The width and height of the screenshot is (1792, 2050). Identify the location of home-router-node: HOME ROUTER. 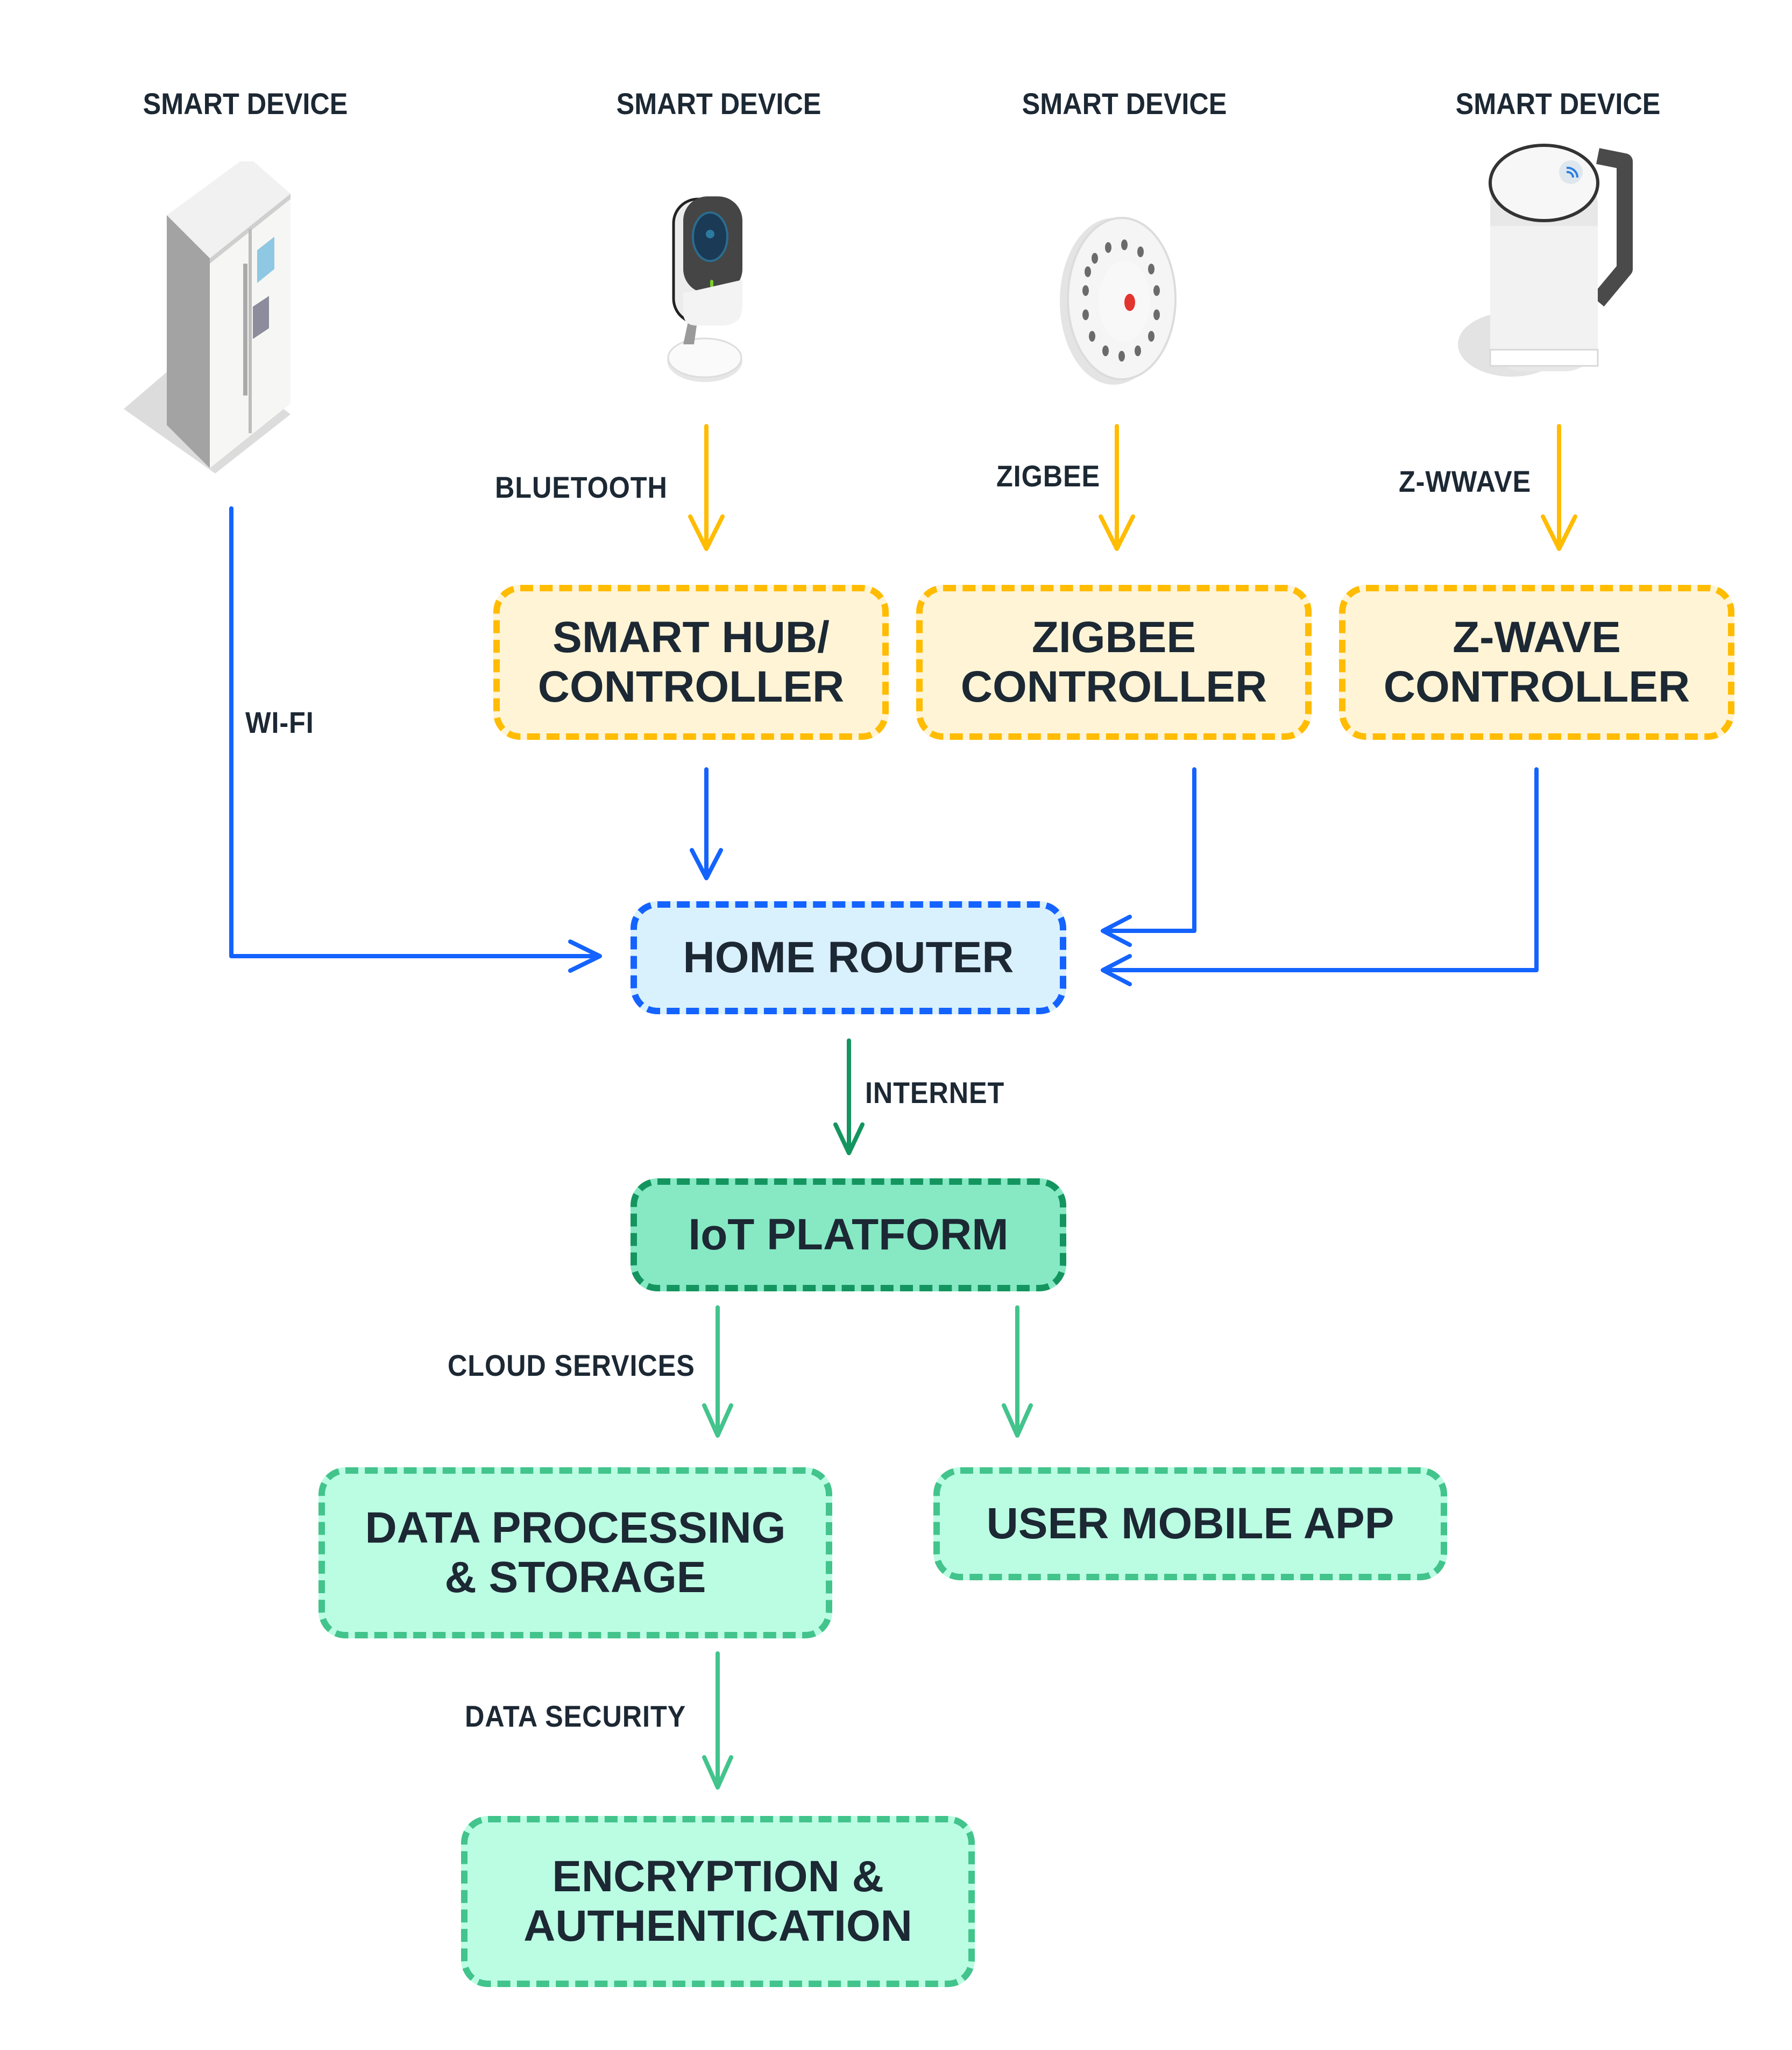
(848, 958).